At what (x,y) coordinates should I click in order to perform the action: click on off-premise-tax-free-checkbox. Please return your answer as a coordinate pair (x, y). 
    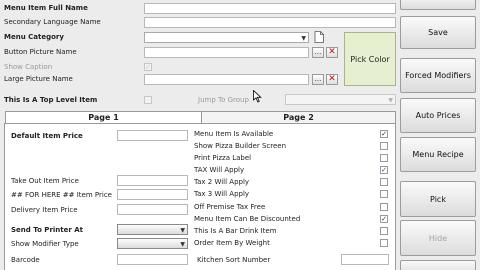
    Looking at the image, I should click on (384, 207).